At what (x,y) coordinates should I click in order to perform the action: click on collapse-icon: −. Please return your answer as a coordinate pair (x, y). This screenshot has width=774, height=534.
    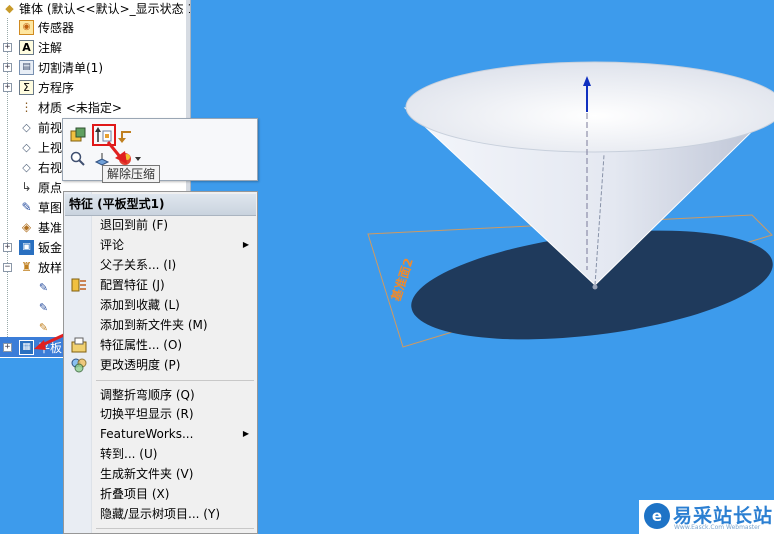
    Looking at the image, I should click on (7, 267).